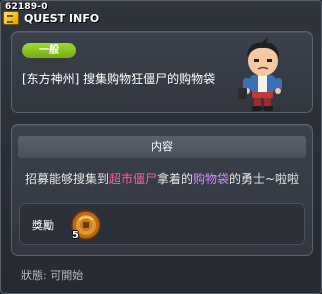 This screenshot has width=322, height=294. Describe the element at coordinates (210, 179) in the screenshot. I see `desc-item-highlight: 购物袋` at that location.